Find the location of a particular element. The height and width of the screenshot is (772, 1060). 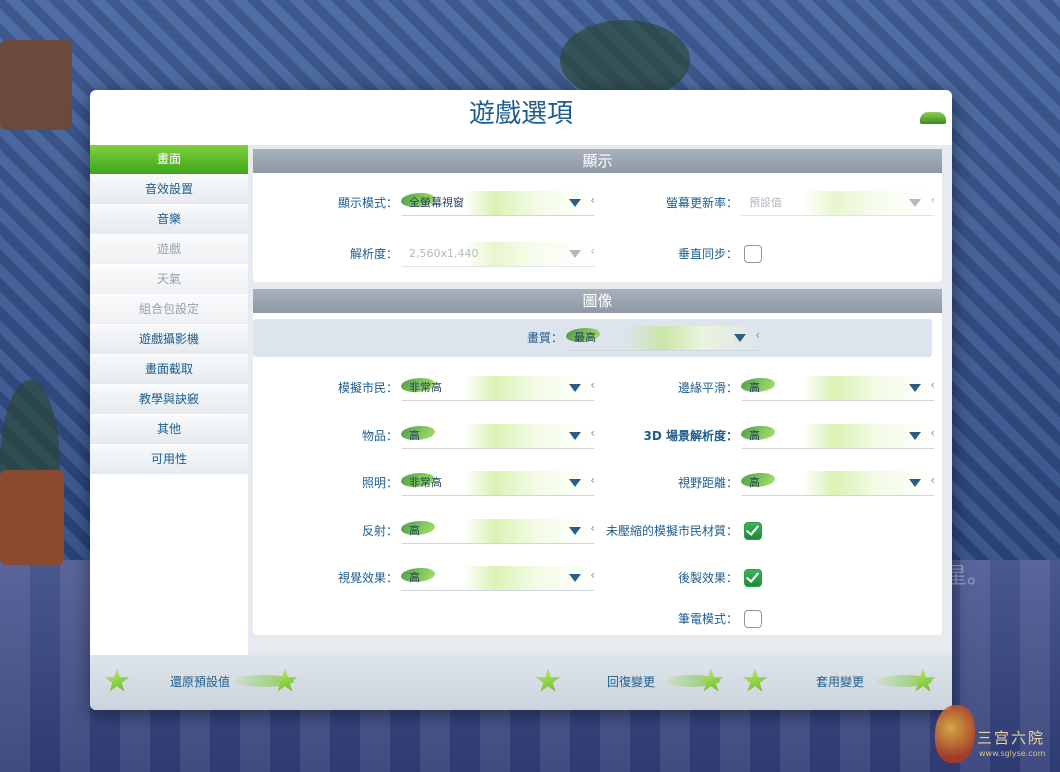

visual-effects-value: 高 is located at coordinates (414, 577).